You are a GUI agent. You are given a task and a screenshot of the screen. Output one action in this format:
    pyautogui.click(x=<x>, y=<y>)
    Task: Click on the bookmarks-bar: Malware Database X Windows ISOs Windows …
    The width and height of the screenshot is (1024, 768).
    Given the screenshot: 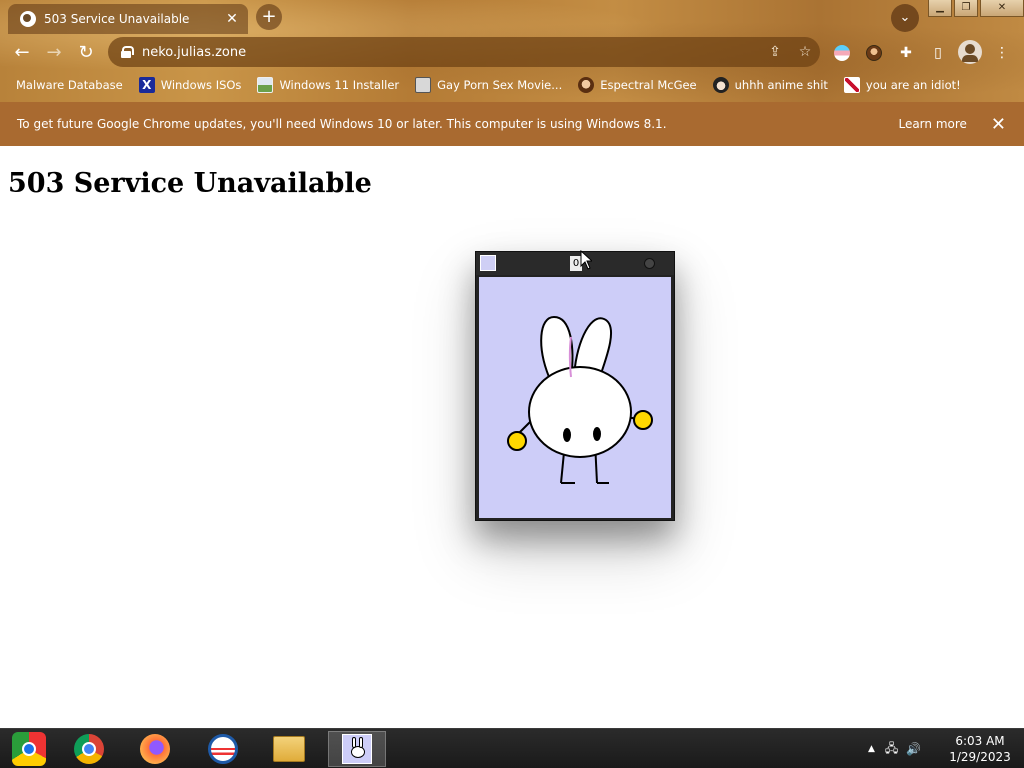 What is the action you would take?
    pyautogui.click(x=512, y=85)
    